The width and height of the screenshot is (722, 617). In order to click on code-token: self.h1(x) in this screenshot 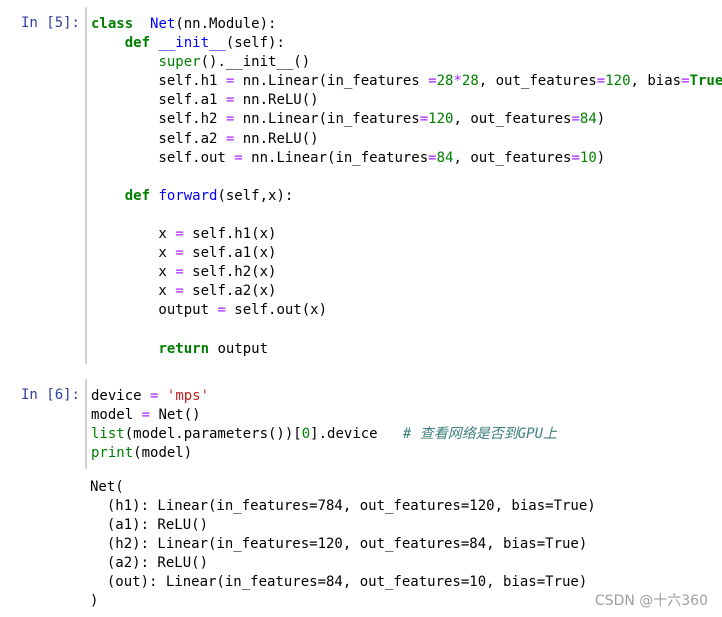, I will do `click(230, 234)`.